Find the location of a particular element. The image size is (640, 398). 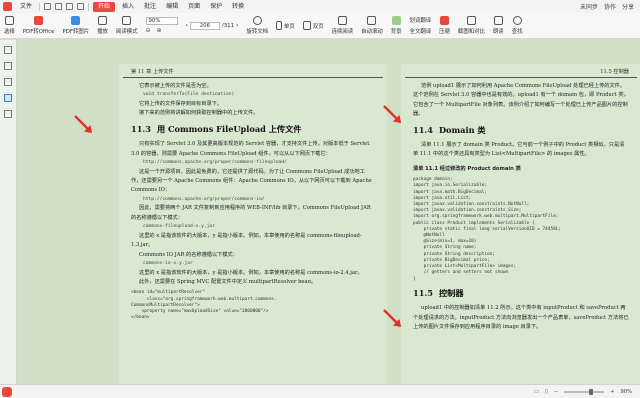

app-badge-icon is located at coordinates (7, 391).